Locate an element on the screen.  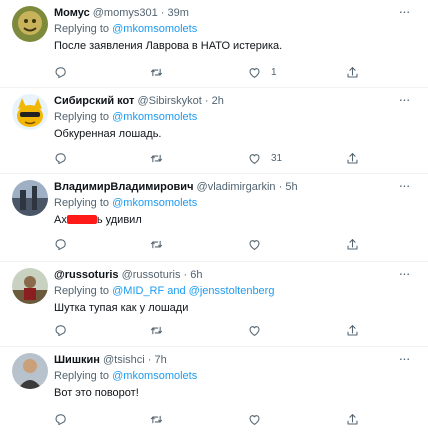
tweet-time: 6h is located at coordinates (196, 275).